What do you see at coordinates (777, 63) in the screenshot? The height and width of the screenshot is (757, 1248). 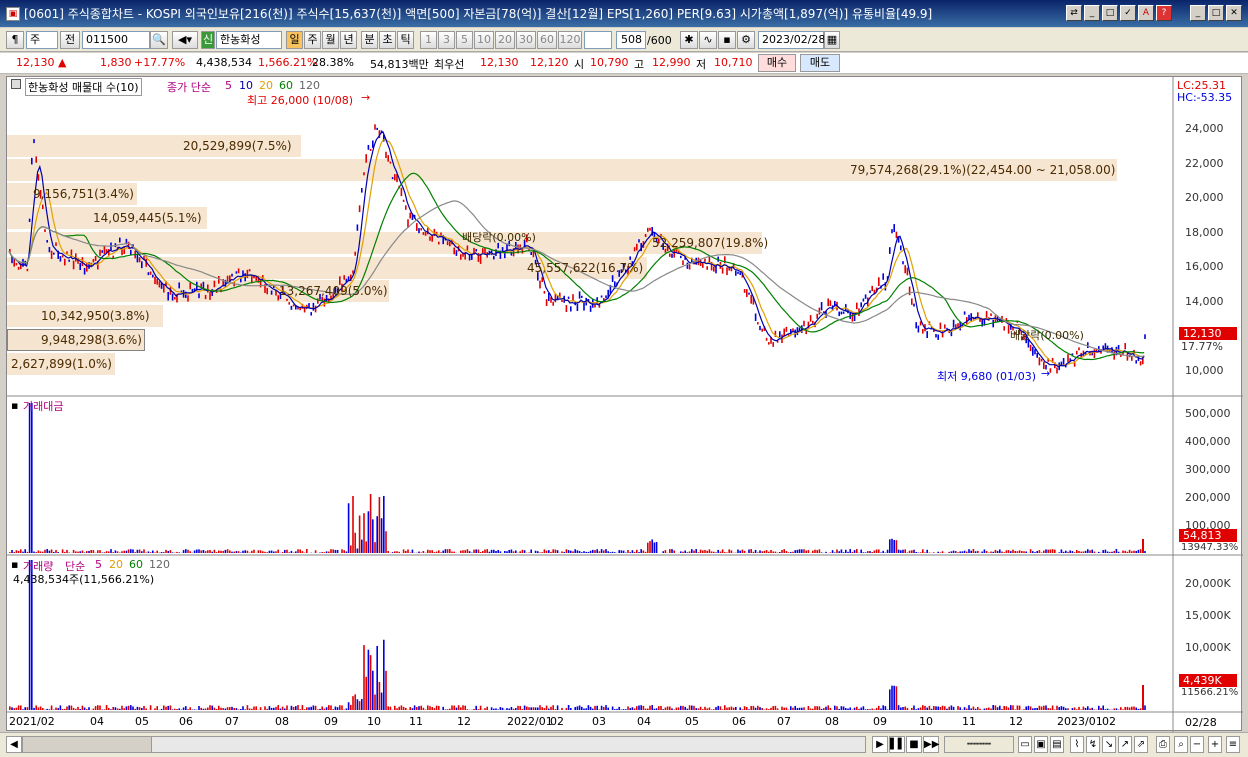 I see `buy-button: 매수` at bounding box center [777, 63].